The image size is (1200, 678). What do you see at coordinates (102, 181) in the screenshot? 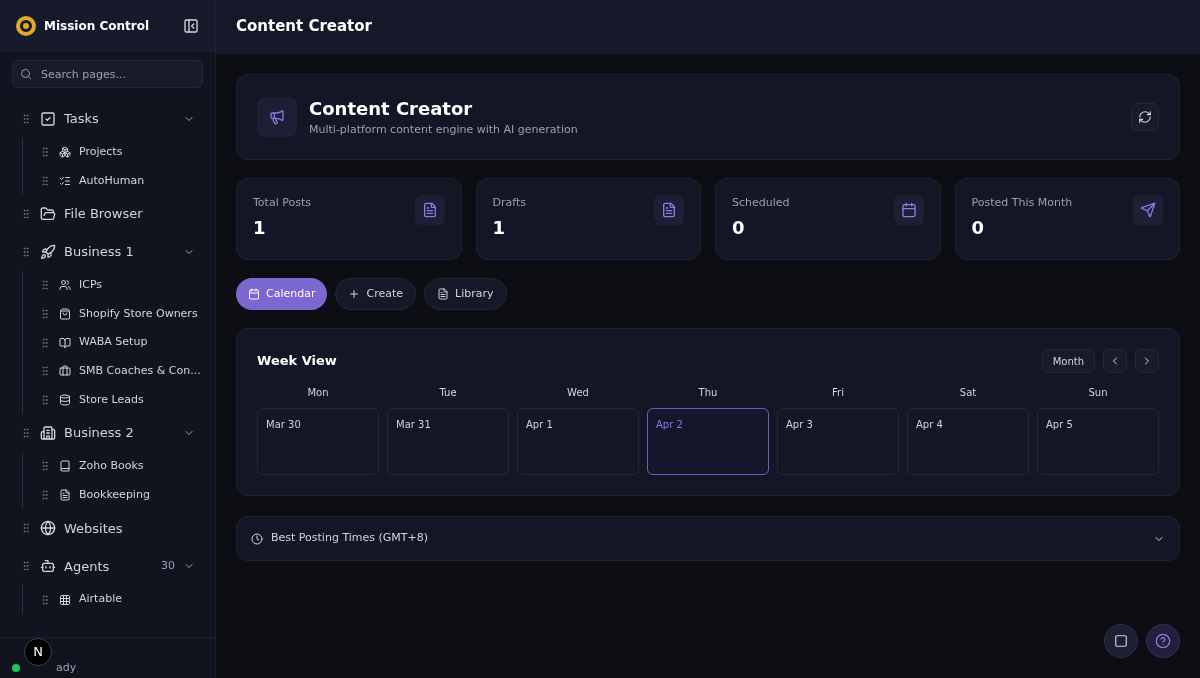
I see `nav-subitem: AutoHuman` at bounding box center [102, 181].